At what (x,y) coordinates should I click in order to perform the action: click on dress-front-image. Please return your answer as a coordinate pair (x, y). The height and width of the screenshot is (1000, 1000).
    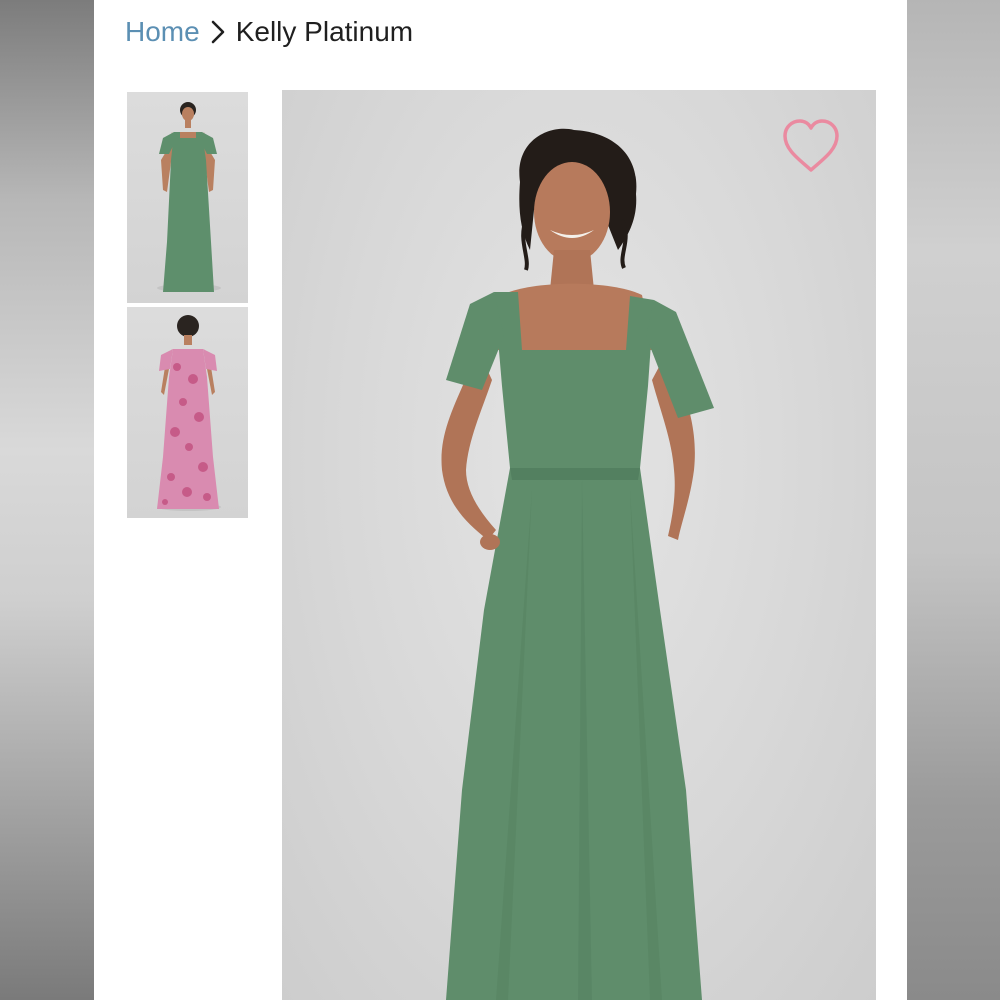
    Looking at the image, I should click on (189, 197).